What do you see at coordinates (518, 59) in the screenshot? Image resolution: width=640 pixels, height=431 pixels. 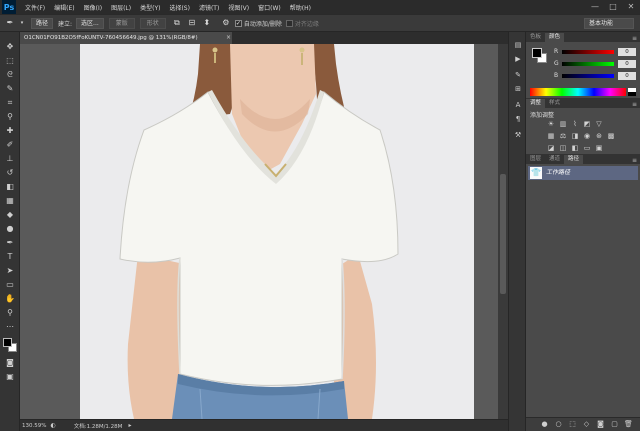 I see `actions-panel-icon: ▶` at bounding box center [518, 59].